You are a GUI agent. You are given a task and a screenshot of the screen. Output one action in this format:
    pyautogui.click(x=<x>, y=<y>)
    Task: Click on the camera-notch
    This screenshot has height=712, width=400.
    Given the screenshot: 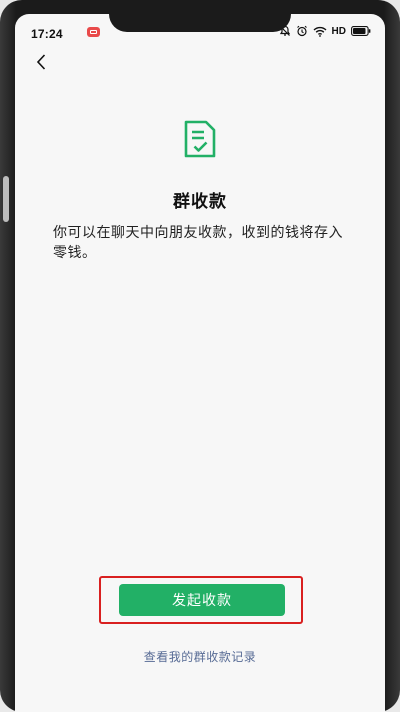 What is the action you would take?
    pyautogui.click(x=200, y=23)
    